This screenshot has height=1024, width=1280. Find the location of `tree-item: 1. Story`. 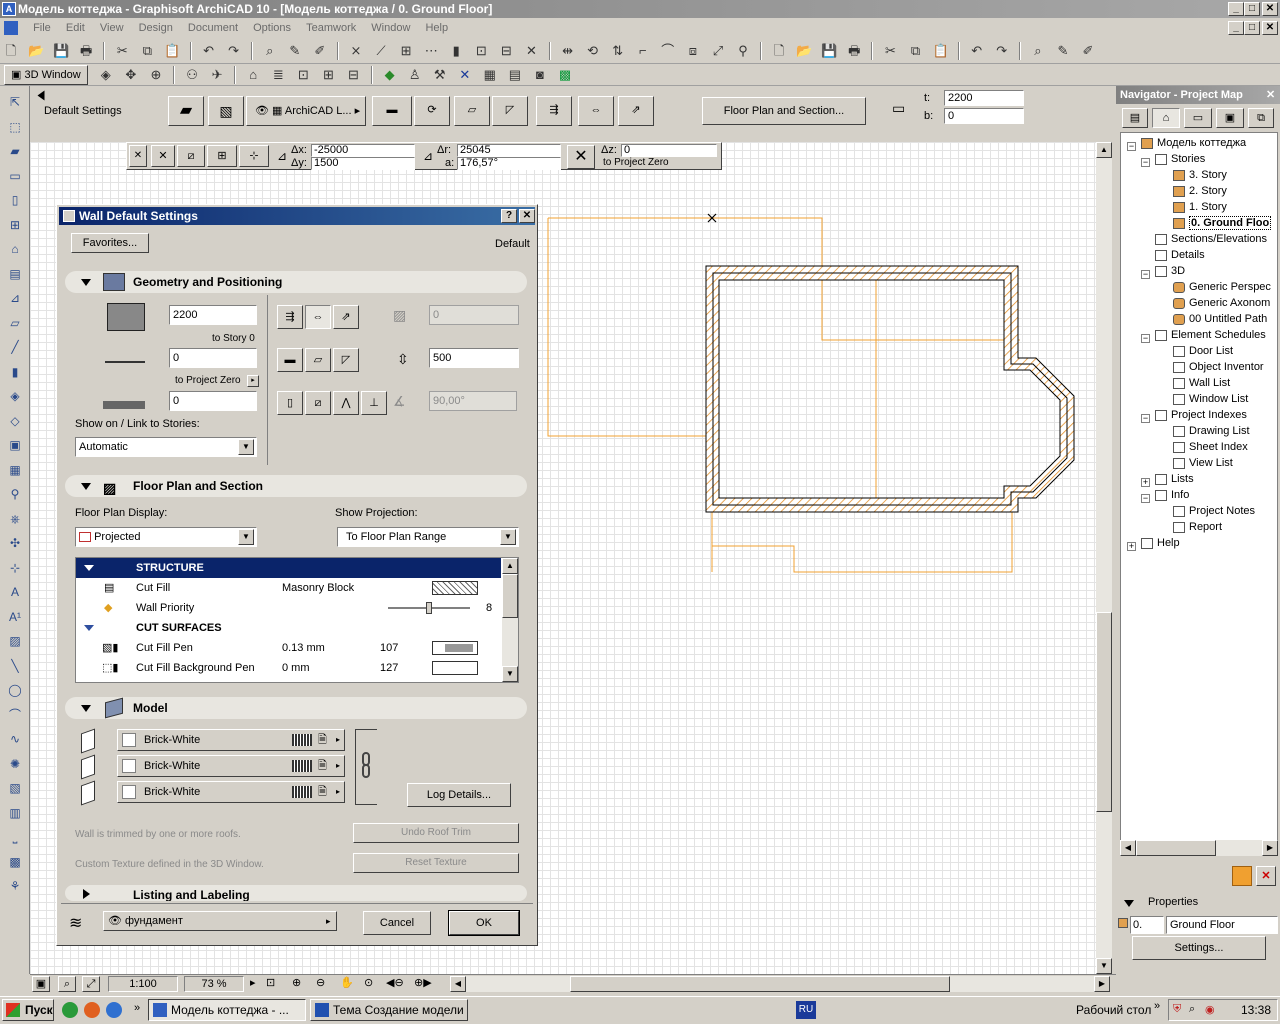

tree-item: 1. Story is located at coordinates (1200, 207).